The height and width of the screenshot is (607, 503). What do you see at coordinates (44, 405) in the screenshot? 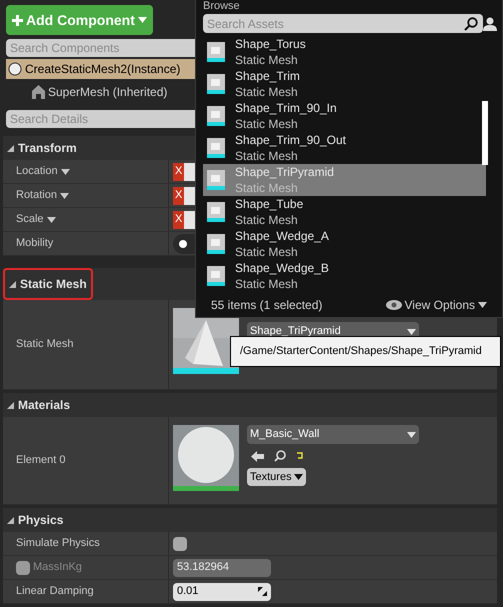
I see `section-title: Materials` at bounding box center [44, 405].